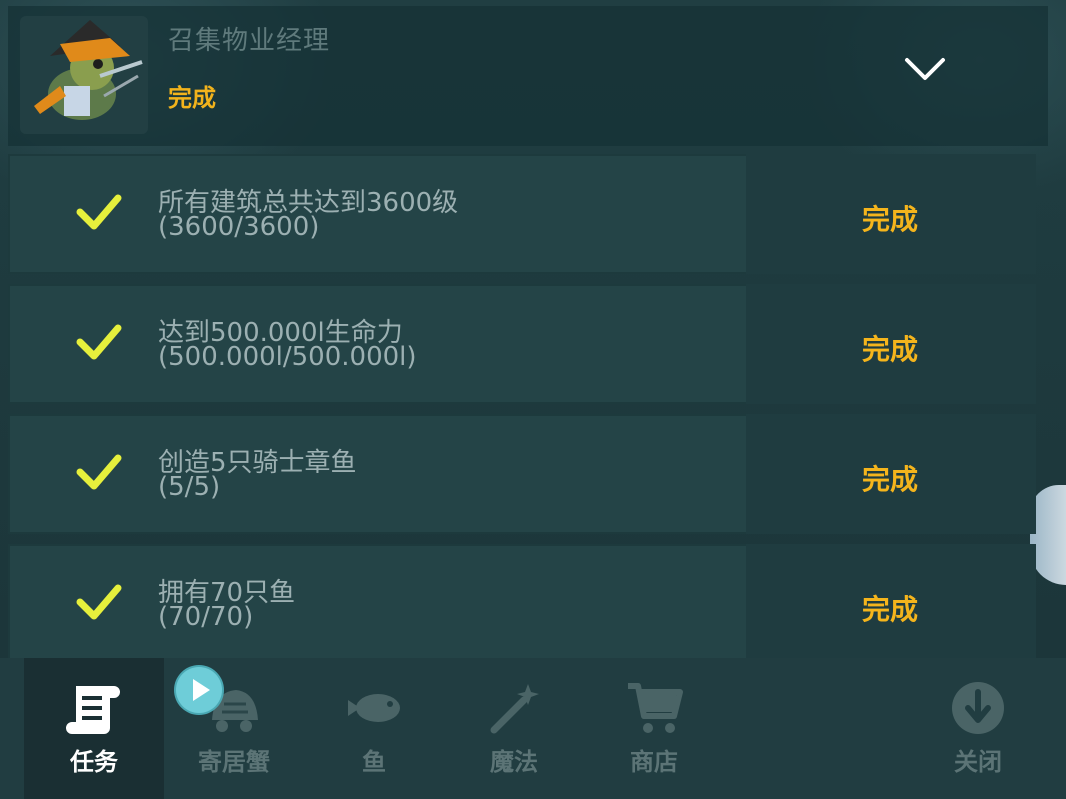 Image resolution: width=1066 pixels, height=799 pixels. What do you see at coordinates (94, 708) in the screenshot?
I see `scroll-icon` at bounding box center [94, 708].